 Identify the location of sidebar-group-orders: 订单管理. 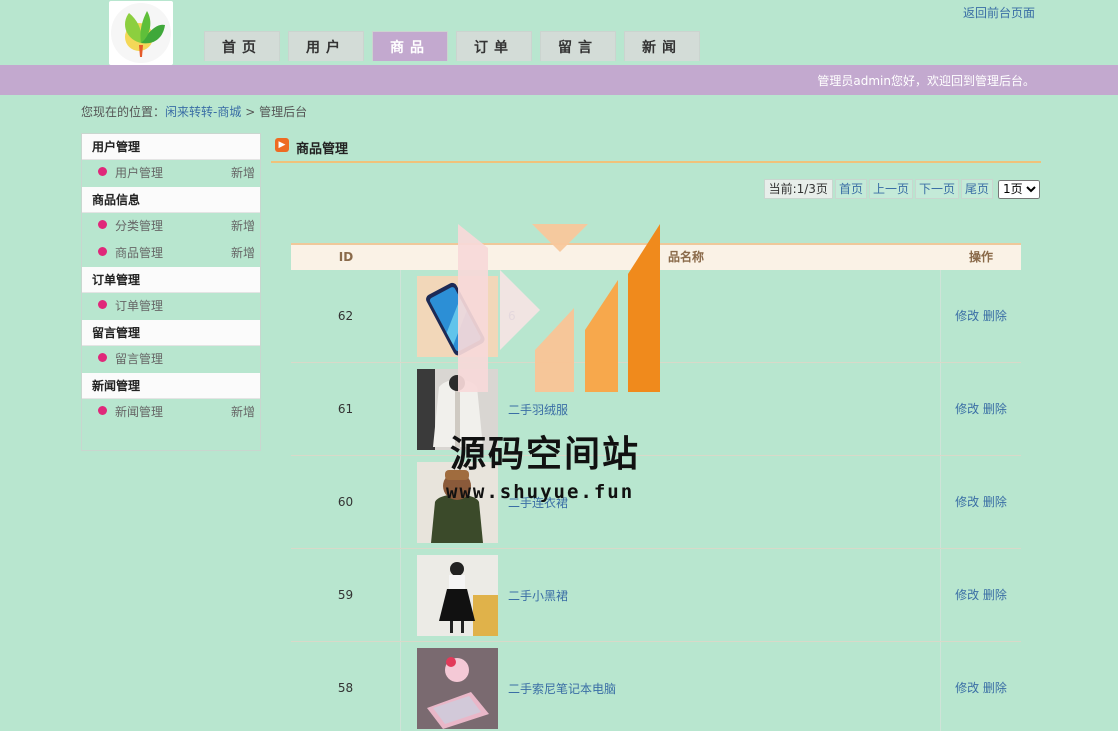
(171, 280).